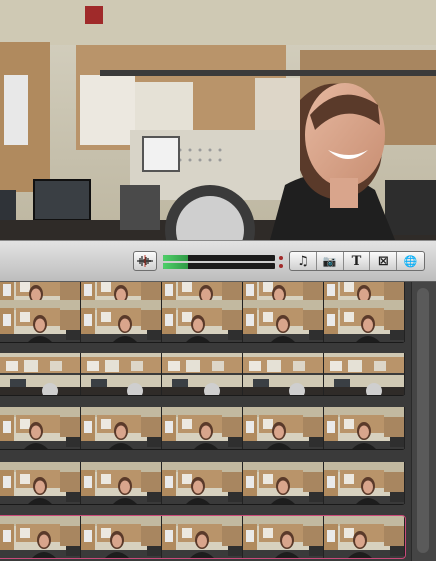  I want to click on fire-alarm, so click(94, 15).